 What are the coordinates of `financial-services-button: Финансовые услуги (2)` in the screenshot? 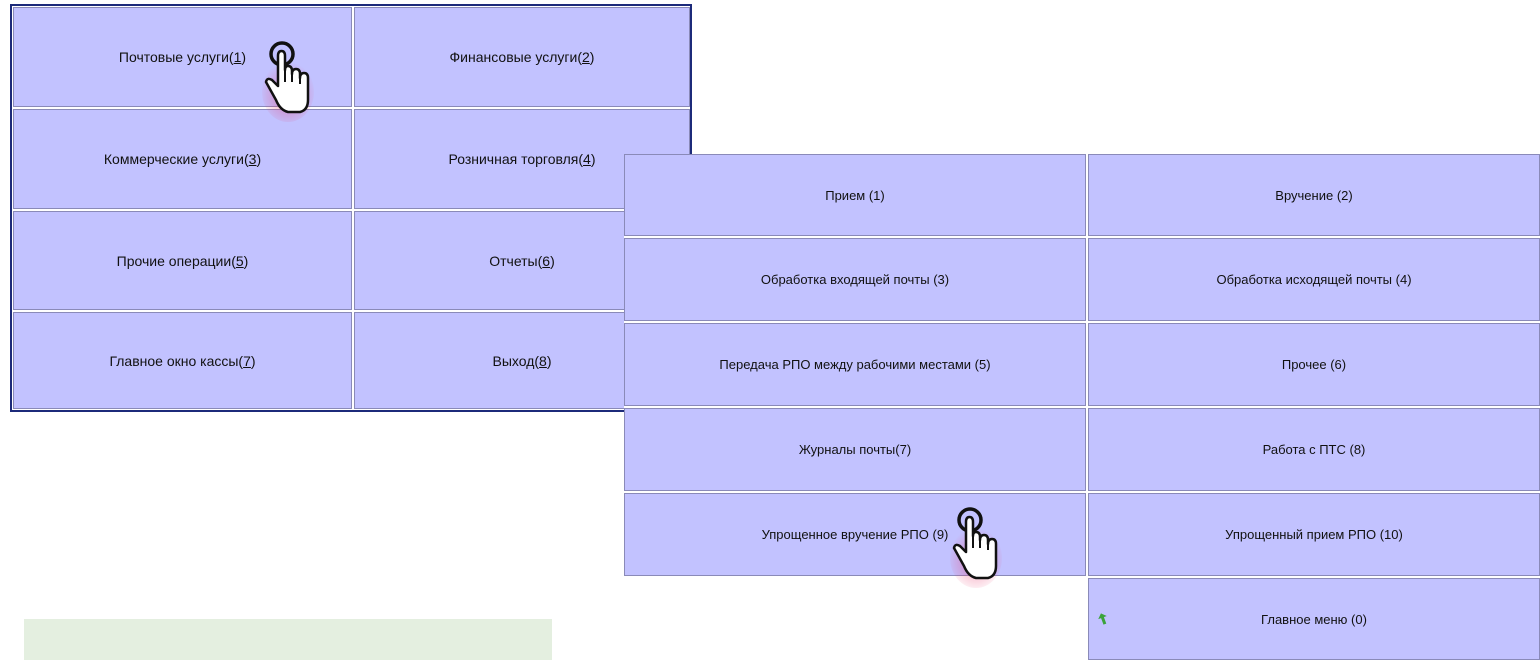 It's located at (522, 57).